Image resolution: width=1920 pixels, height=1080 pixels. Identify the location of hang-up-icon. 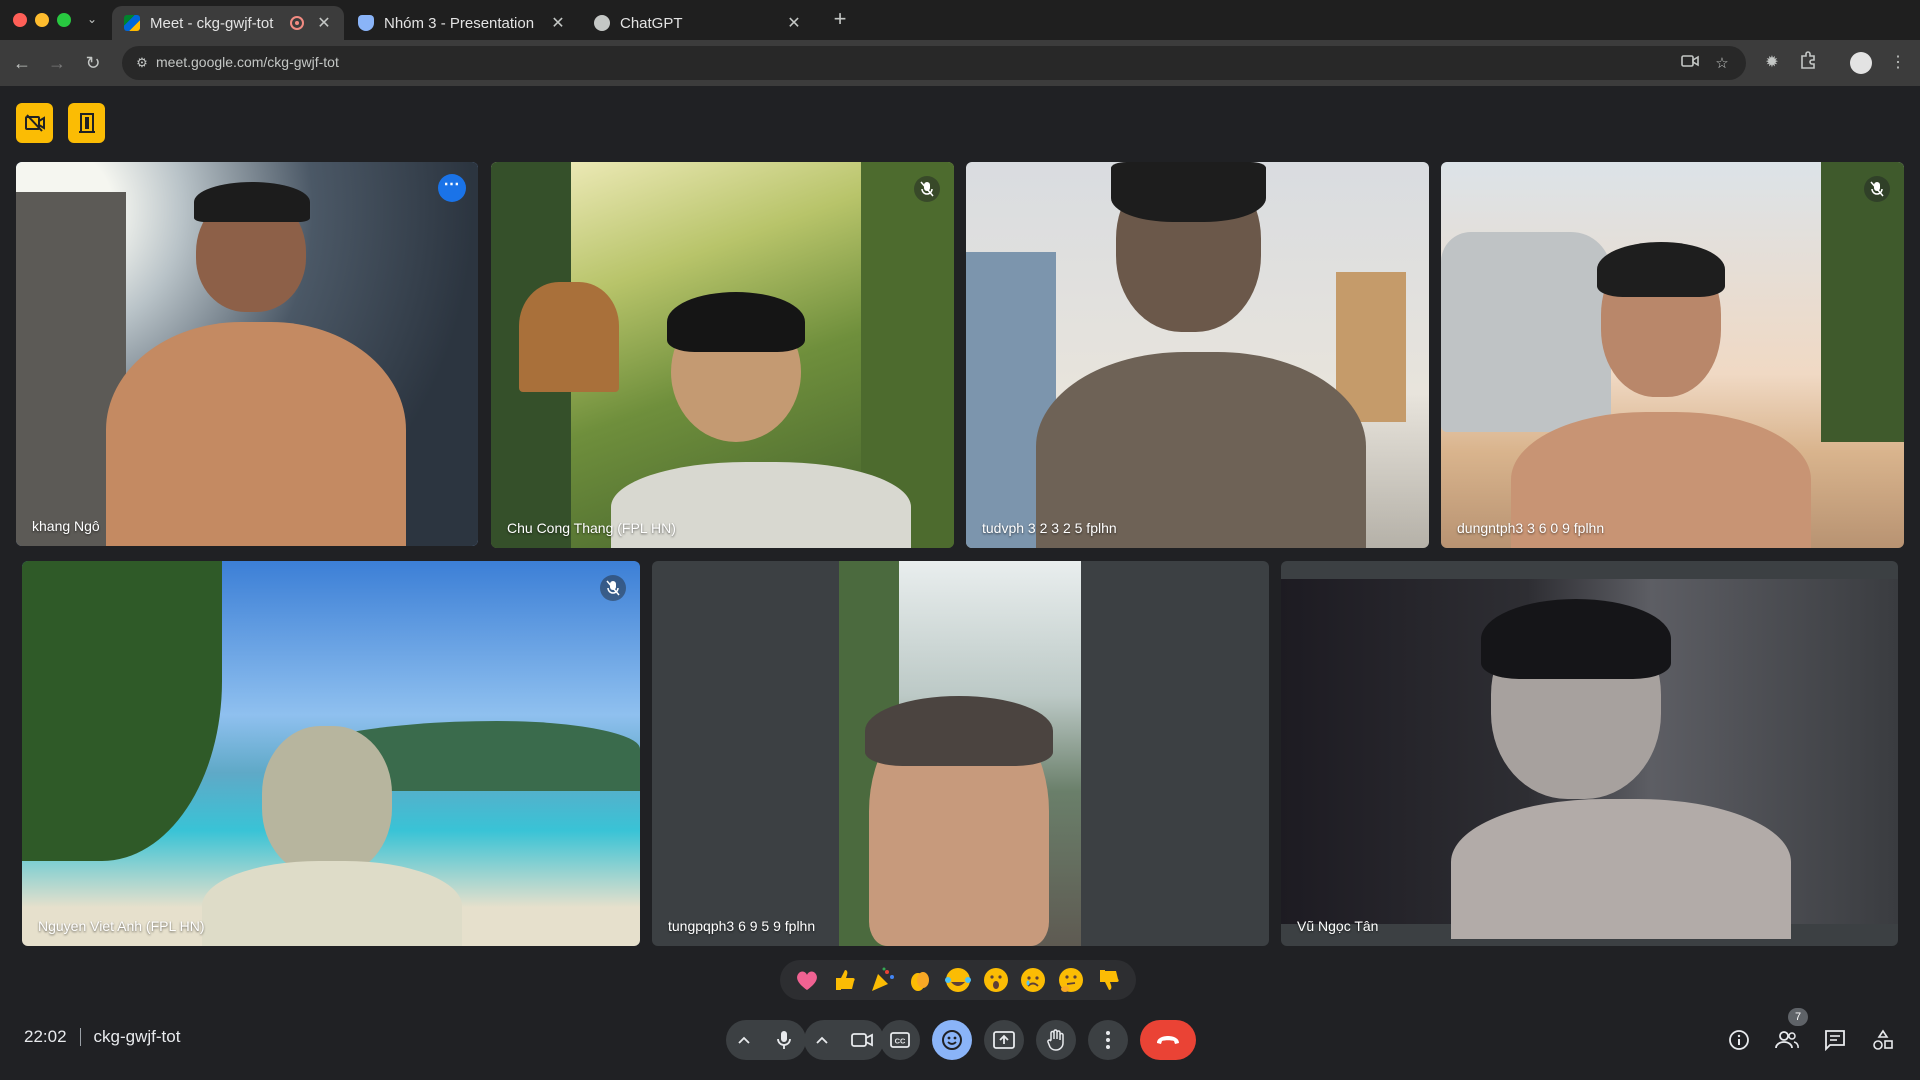
(1168, 1040).